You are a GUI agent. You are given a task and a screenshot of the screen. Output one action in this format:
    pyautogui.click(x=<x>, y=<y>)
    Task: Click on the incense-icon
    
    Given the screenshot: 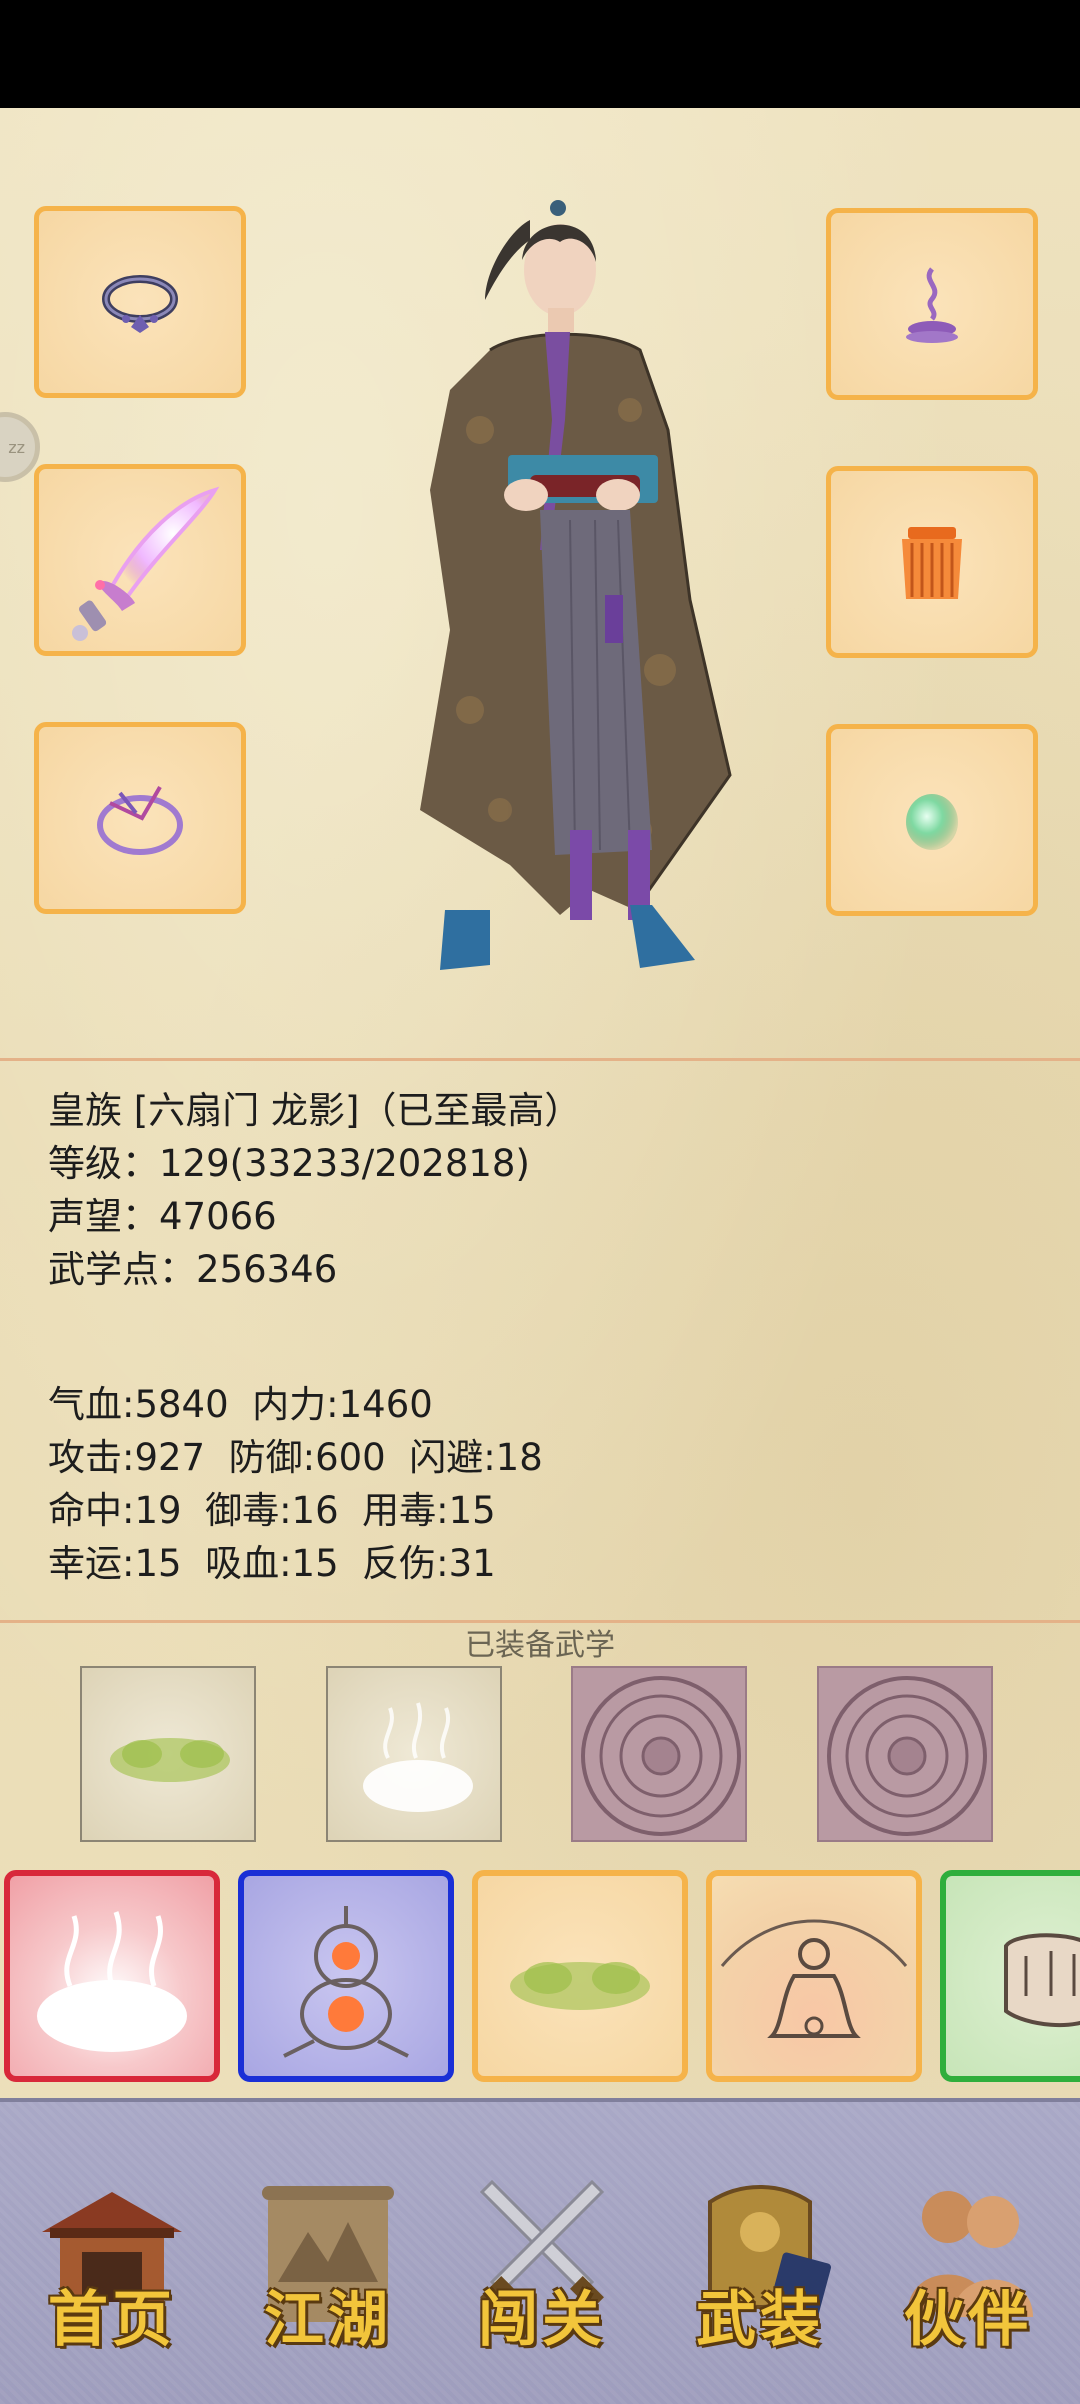 What is the action you would take?
    pyautogui.click(x=932, y=305)
    